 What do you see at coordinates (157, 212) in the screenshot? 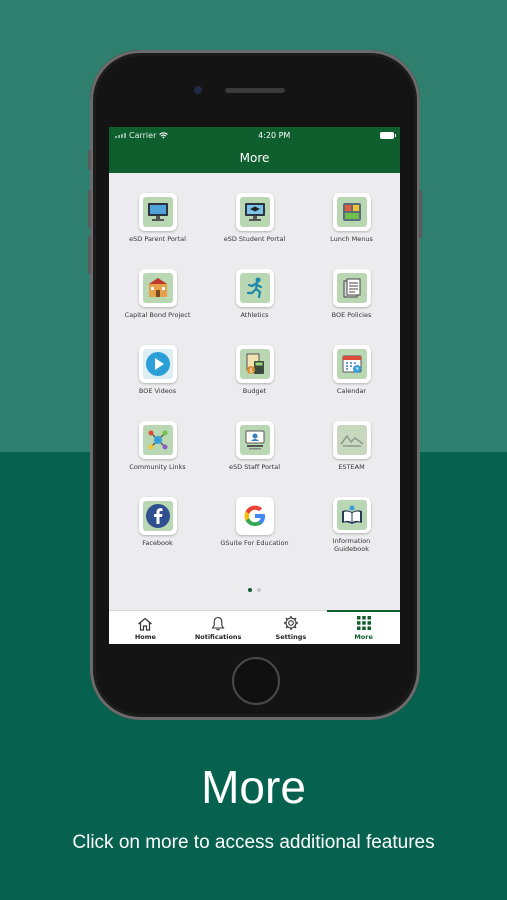
I see `monitor-icon` at bounding box center [157, 212].